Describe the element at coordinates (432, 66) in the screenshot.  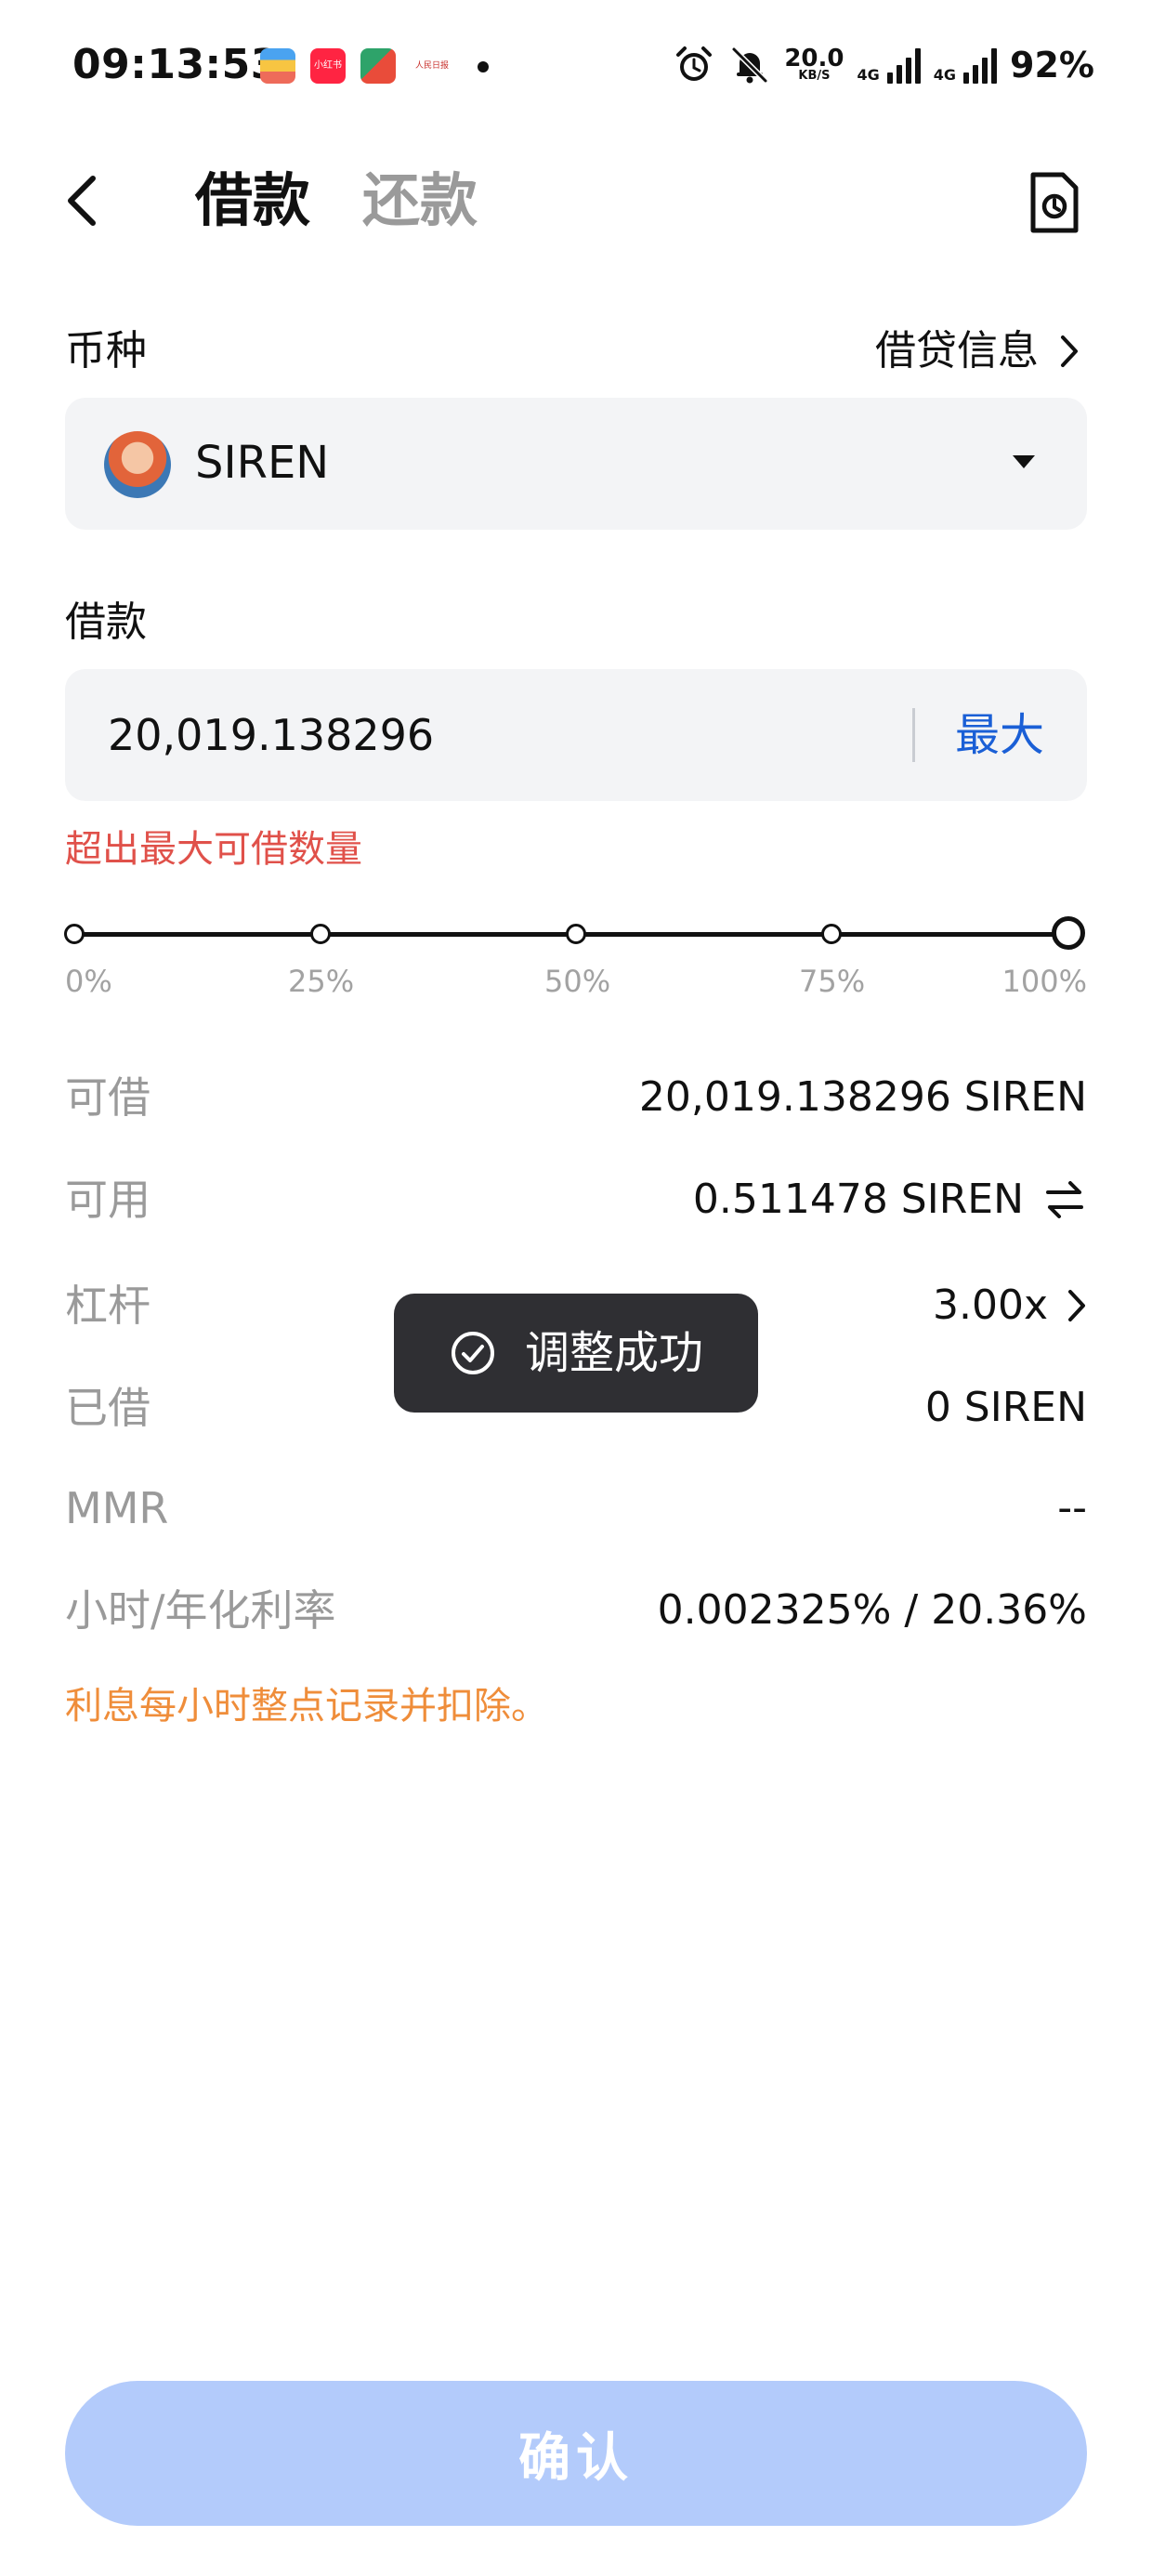
I see `people-daily-app-icon: 人民日报` at that location.